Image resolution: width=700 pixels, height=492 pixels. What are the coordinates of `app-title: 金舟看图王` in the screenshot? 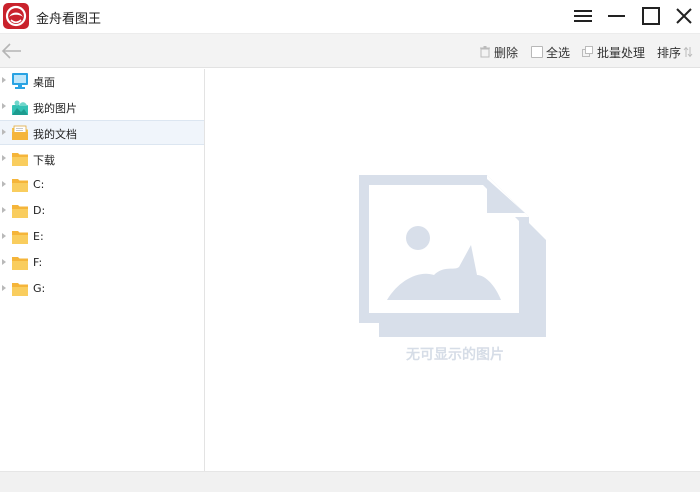 It's located at (69, 19).